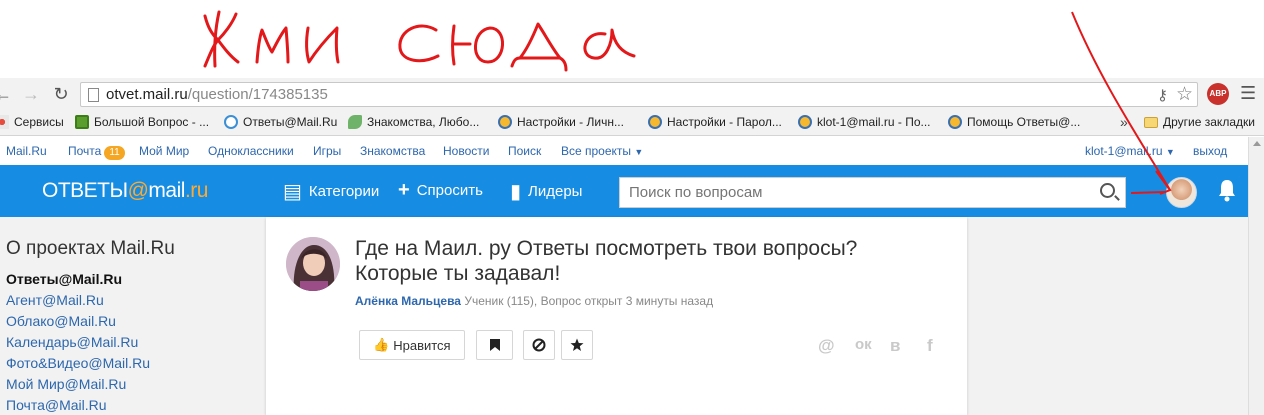 Image resolution: width=1264 pixels, height=415 pixels. What do you see at coordinates (93, 95) in the screenshot?
I see `page-icon` at bounding box center [93, 95].